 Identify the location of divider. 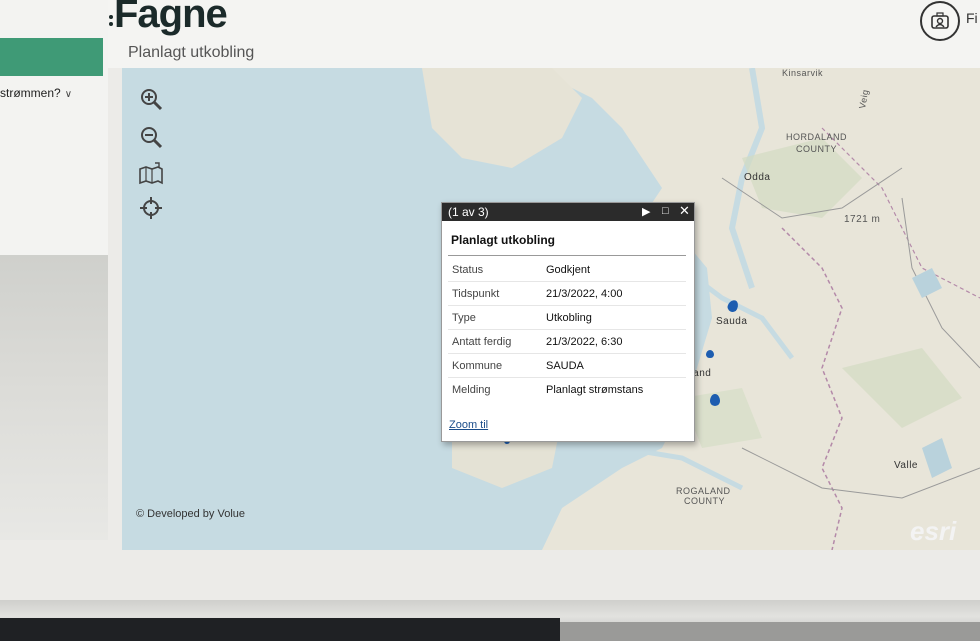
(567, 255).